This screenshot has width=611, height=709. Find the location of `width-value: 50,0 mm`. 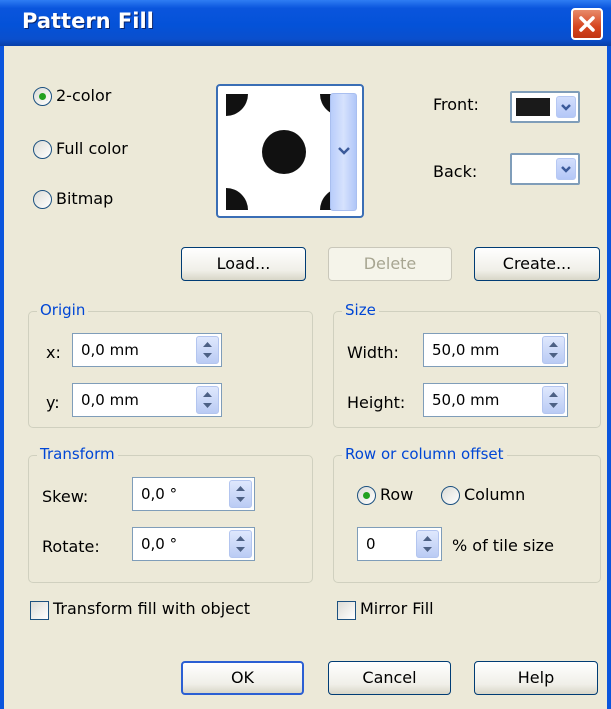

width-value: 50,0 mm is located at coordinates (466, 350).